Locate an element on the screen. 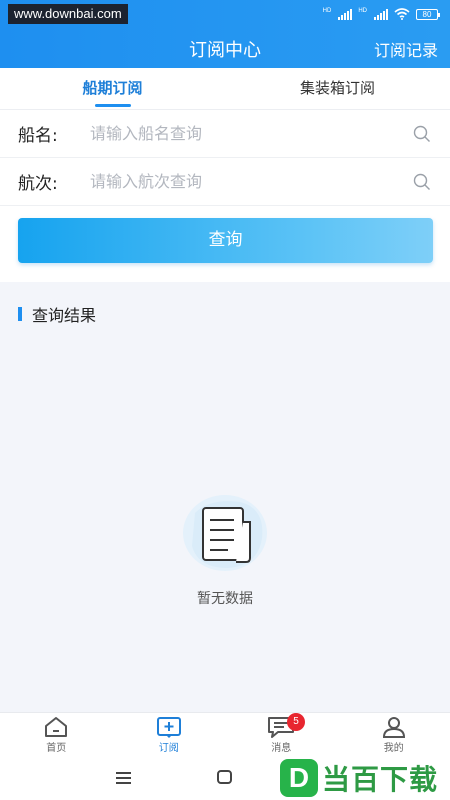  status-bar: HD HD 80 is located at coordinates (381, 14).